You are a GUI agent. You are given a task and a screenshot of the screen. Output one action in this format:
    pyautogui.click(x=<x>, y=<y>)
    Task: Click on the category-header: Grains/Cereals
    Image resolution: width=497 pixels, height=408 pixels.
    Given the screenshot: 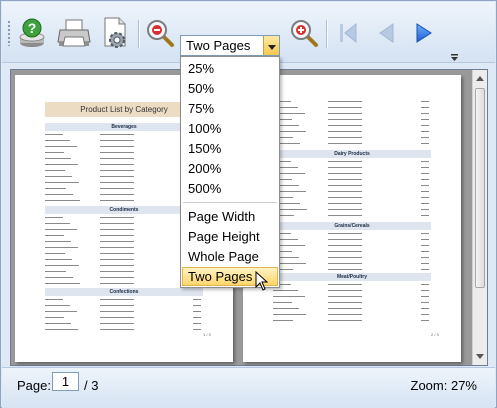 What is the action you would take?
    pyautogui.click(x=352, y=226)
    